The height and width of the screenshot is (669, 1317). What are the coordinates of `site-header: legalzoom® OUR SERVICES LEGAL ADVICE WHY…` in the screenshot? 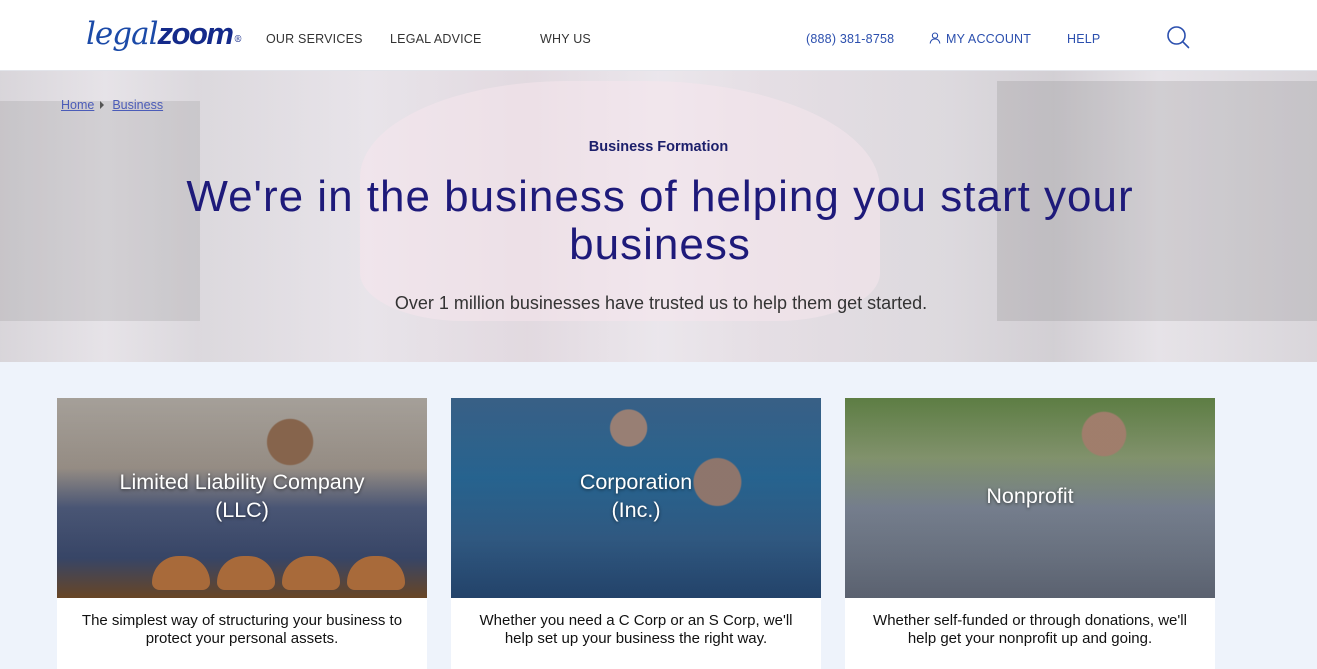 It's located at (658, 35).